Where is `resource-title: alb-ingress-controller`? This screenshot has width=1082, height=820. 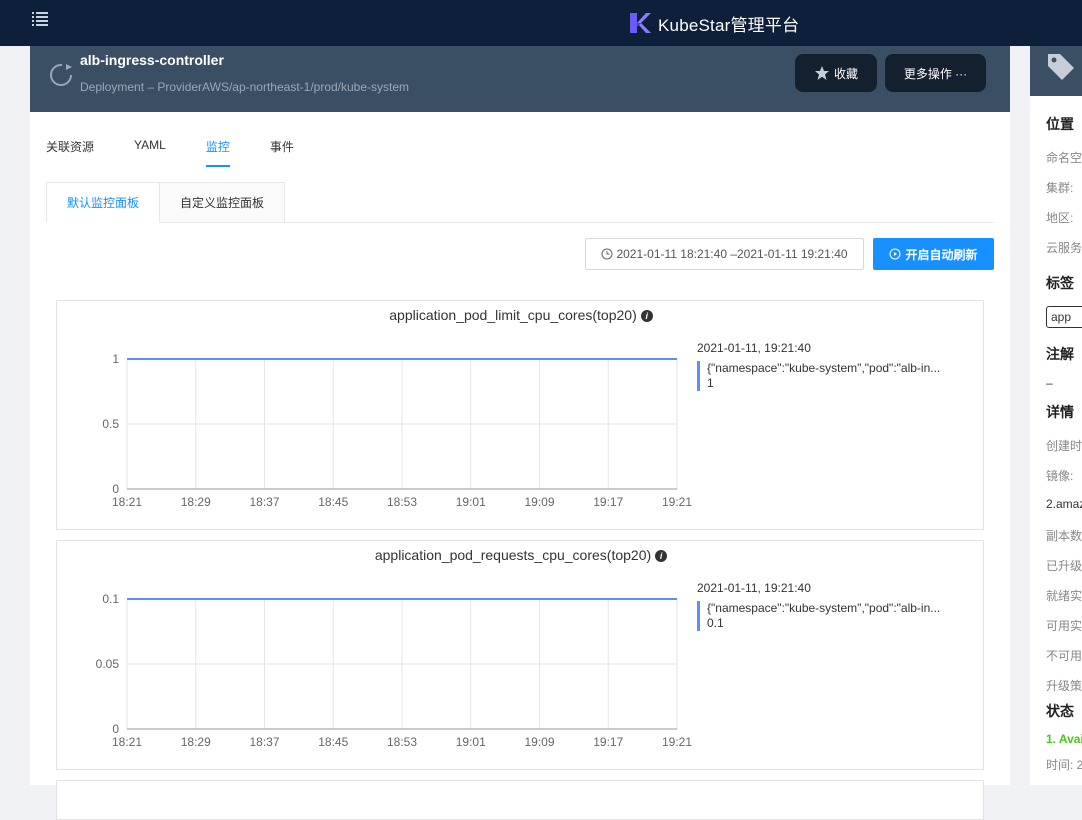
resource-title: alb-ingress-controller is located at coordinates (152, 60).